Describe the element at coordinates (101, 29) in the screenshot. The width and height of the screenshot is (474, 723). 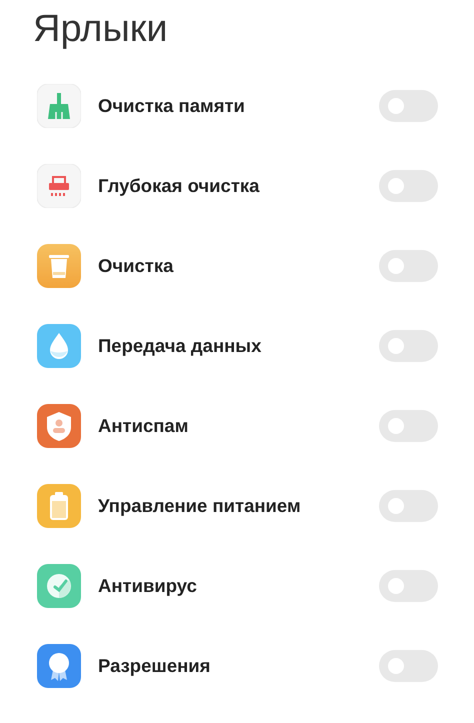
I see `page-title: Ярлыки` at that location.